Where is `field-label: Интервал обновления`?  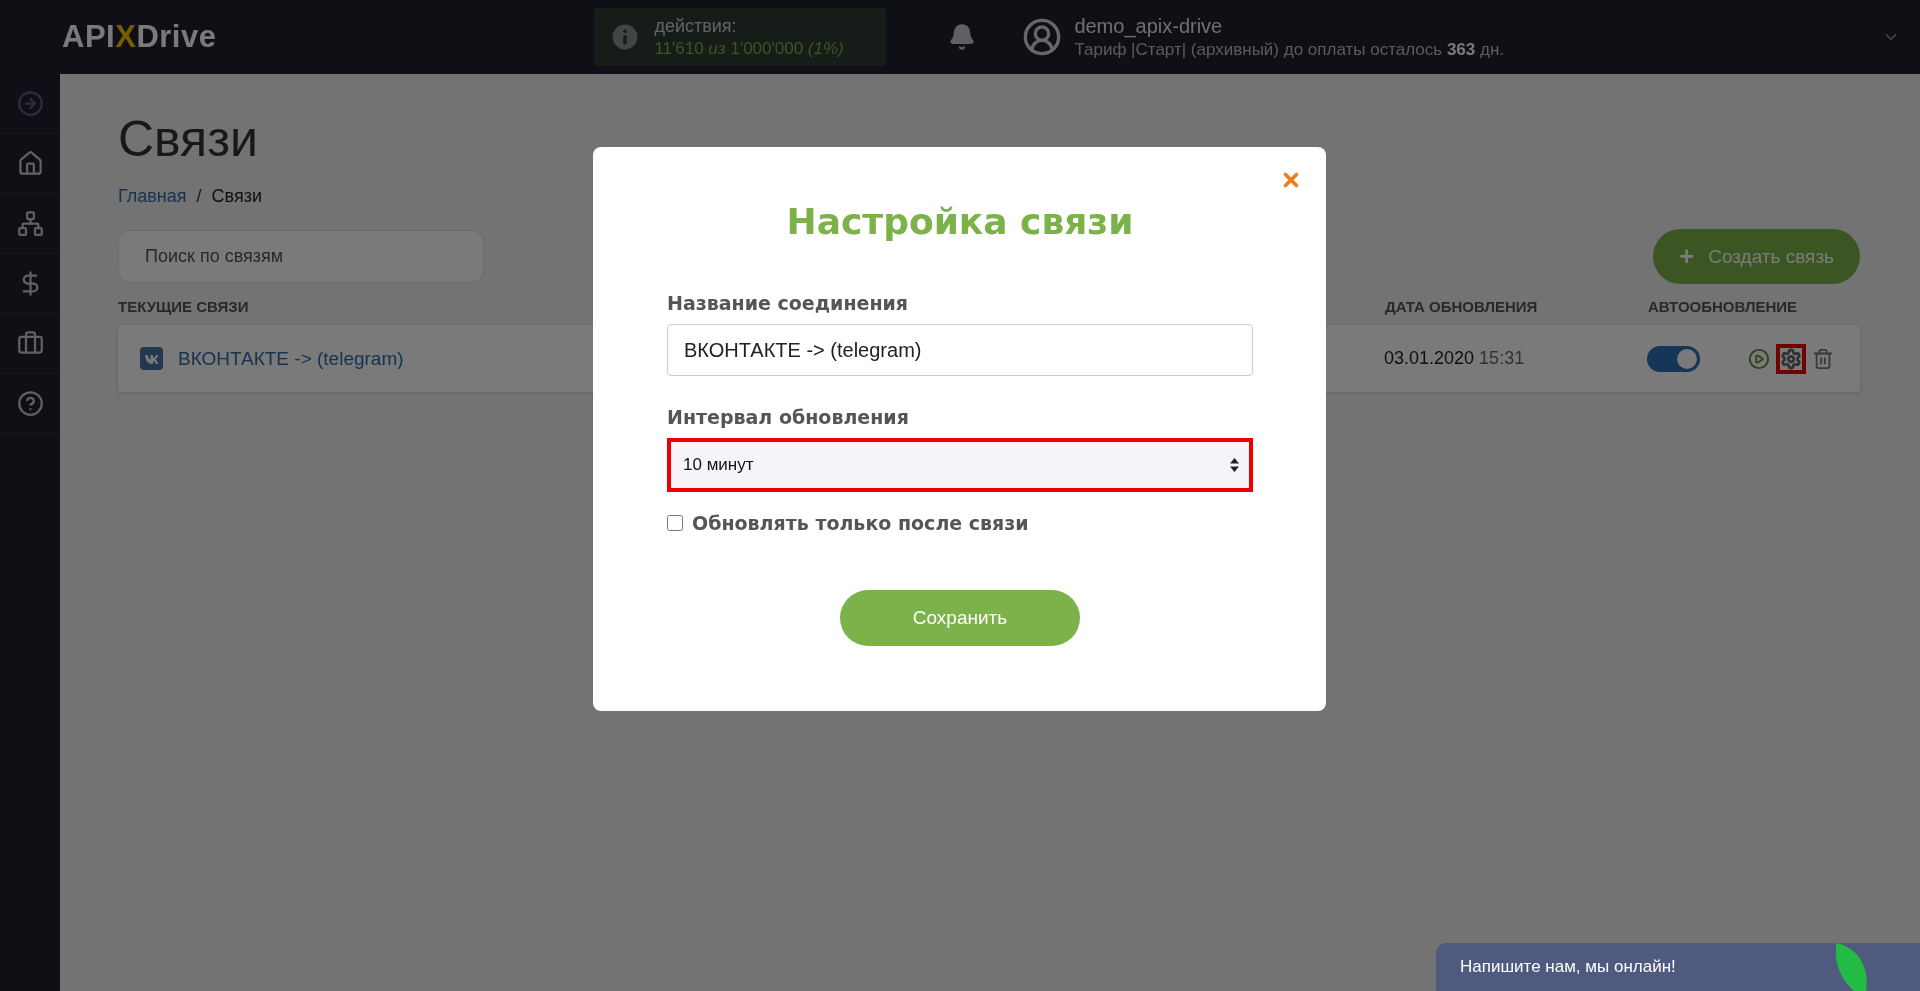 field-label: Интервал обновления is located at coordinates (788, 417).